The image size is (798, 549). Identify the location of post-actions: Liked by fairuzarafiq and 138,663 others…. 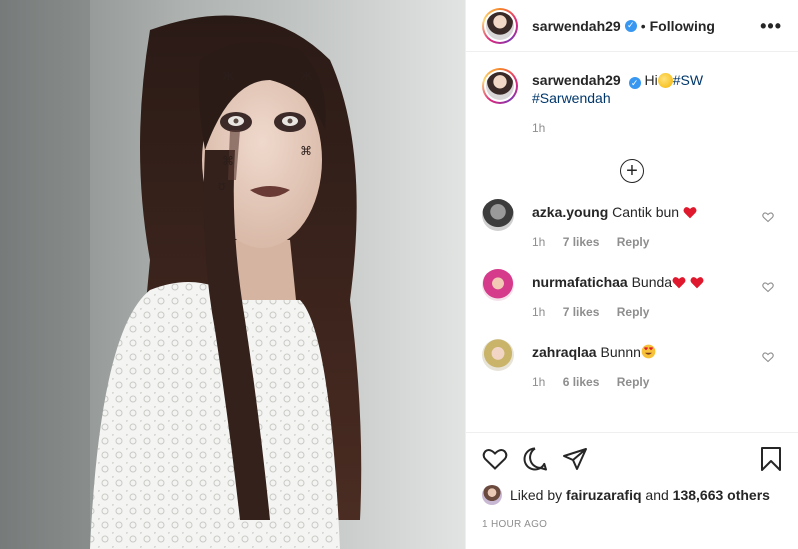
(632, 490).